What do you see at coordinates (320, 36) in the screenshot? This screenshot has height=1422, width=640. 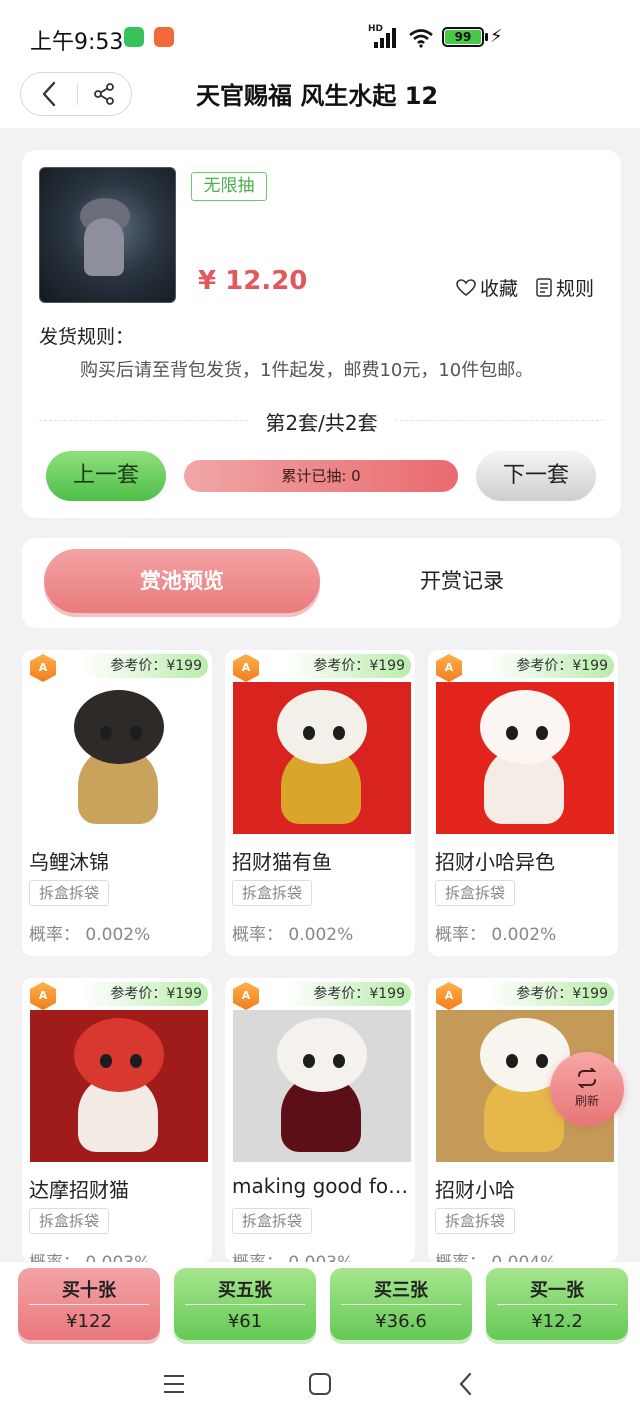 I see `status-bar: 上午9:53 HD 99 ⚡` at bounding box center [320, 36].